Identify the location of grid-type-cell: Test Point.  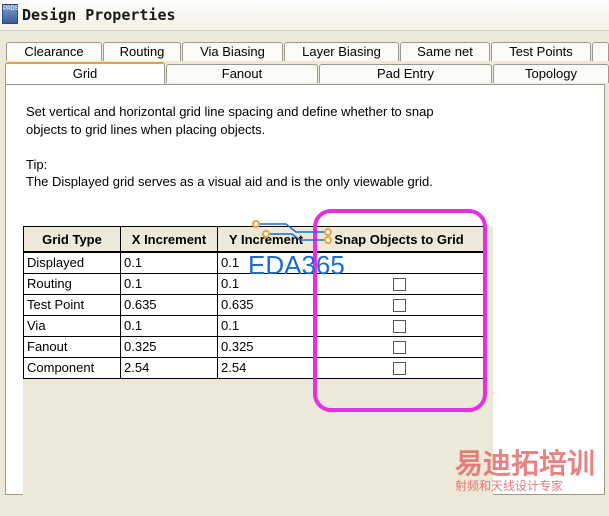
(72, 304).